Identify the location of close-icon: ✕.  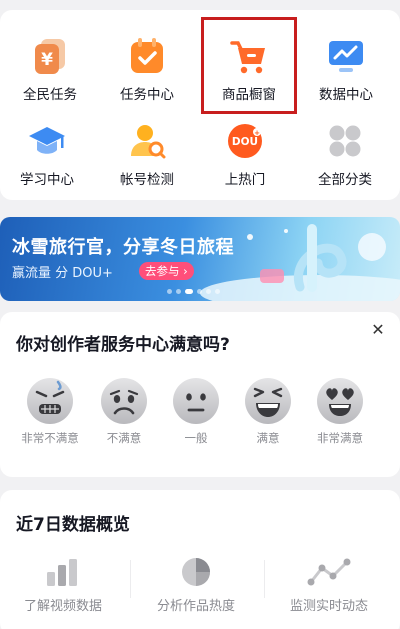
(378, 330).